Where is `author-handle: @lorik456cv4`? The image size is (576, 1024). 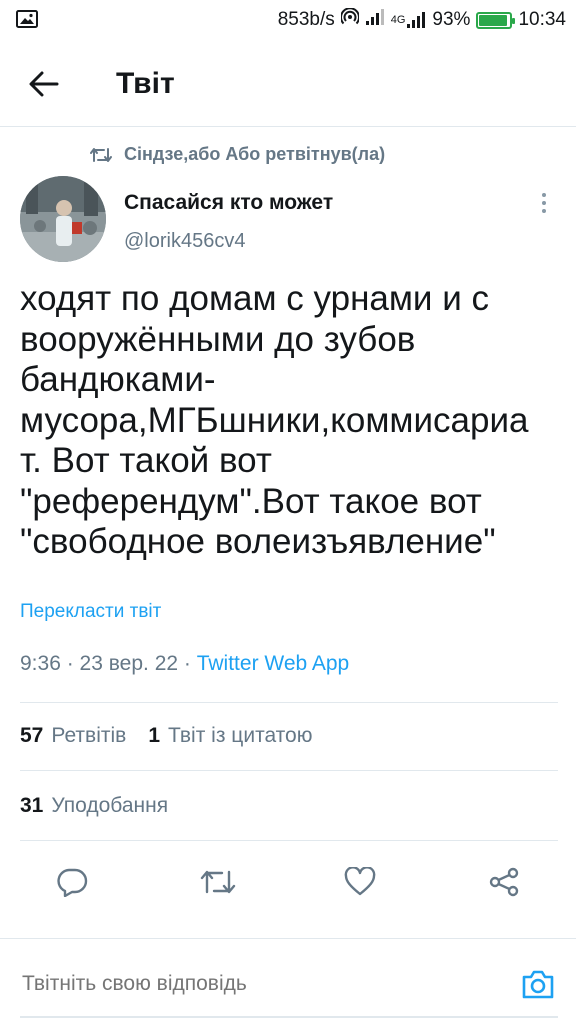 author-handle: @lorik456cv4 is located at coordinates (184, 241).